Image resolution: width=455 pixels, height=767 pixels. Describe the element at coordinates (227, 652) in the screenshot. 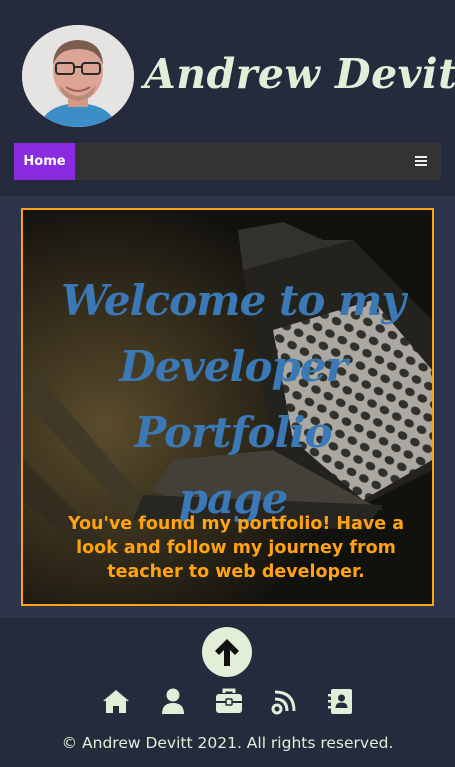

I see `arrow-up-icon` at that location.